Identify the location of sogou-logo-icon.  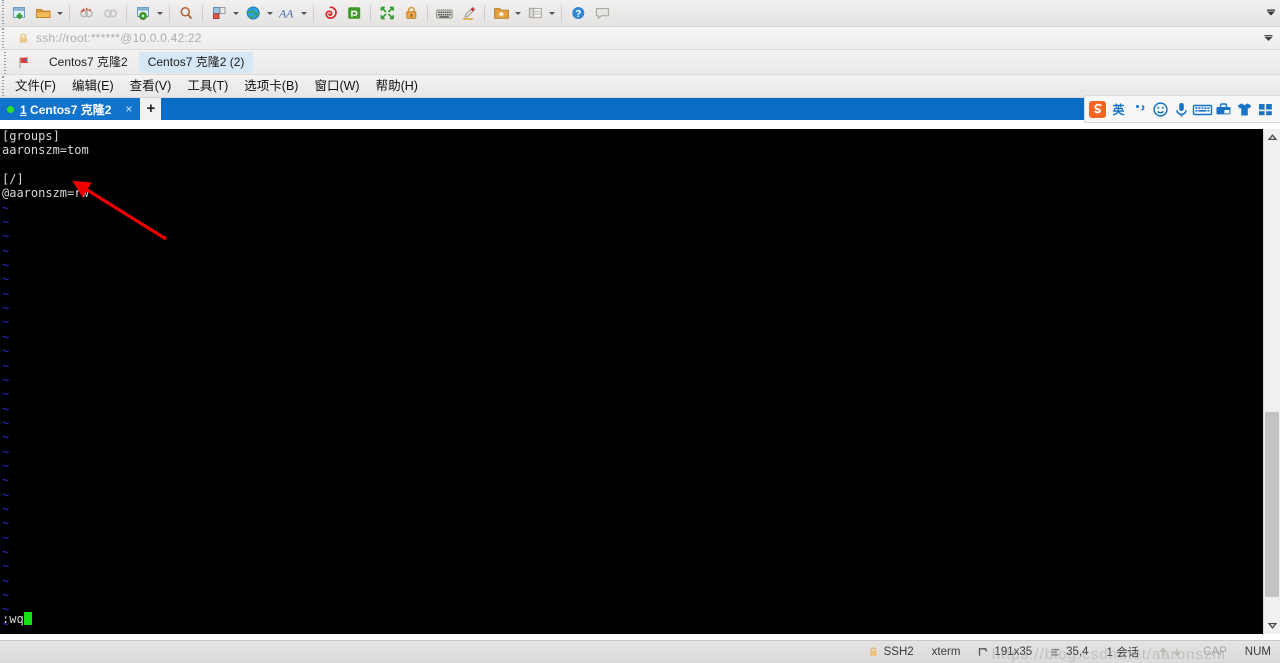
(1097, 109).